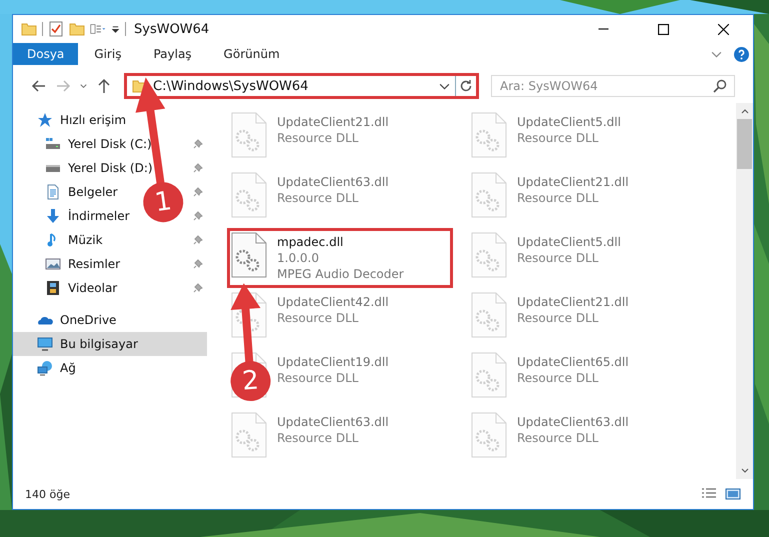  I want to click on window-title: SysWOW64, so click(172, 29).